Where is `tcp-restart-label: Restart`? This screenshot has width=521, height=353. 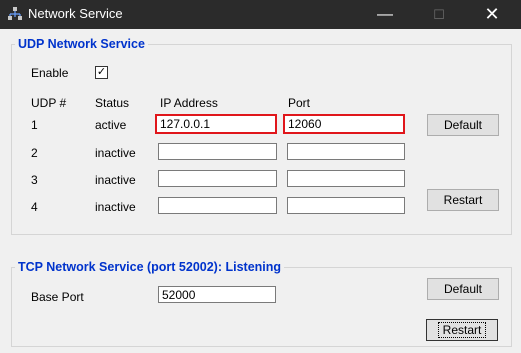
tcp-restart-label: Restart is located at coordinates (462, 330).